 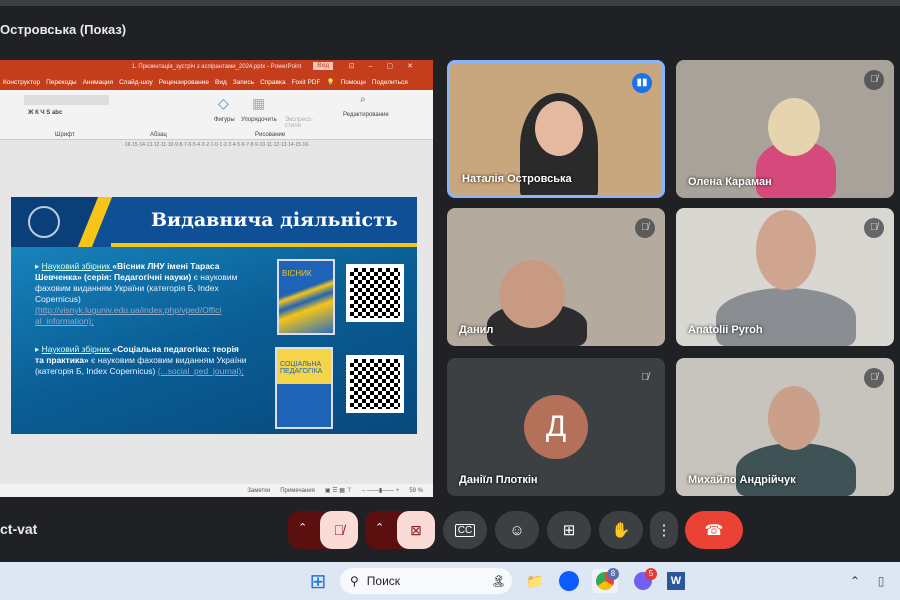 I want to click on express-styles-button: Экспресс-стили, so click(x=300, y=123).